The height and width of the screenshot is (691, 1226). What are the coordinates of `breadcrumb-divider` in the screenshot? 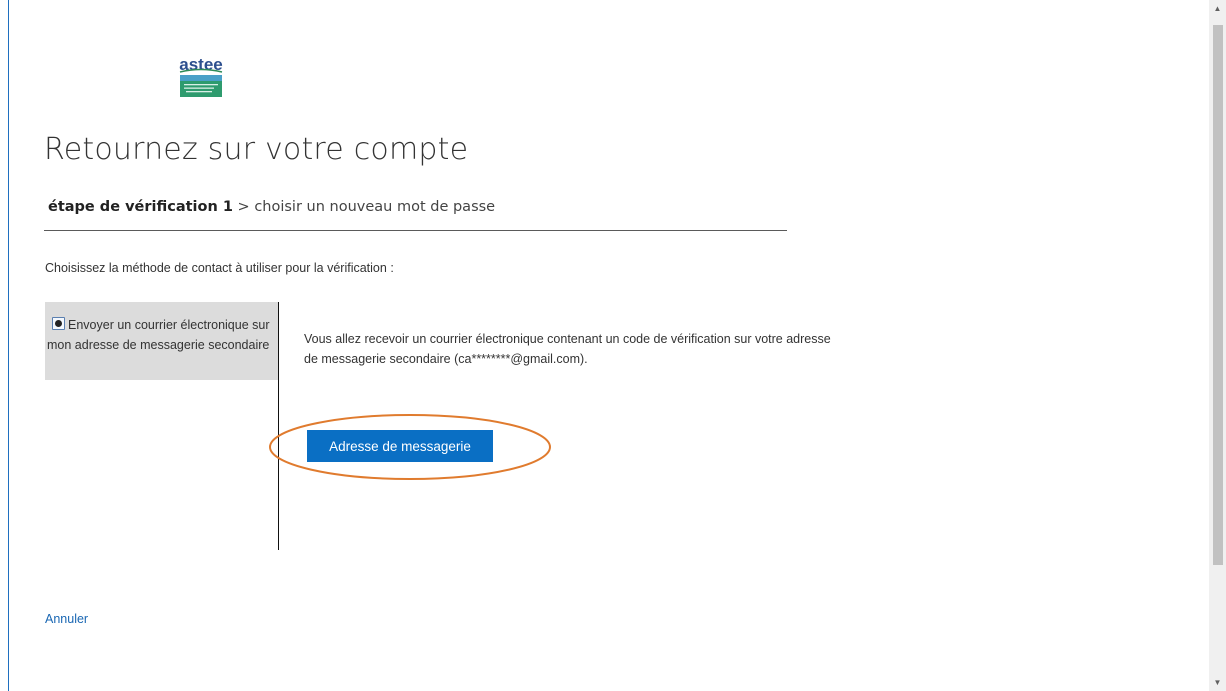 It's located at (415, 230).